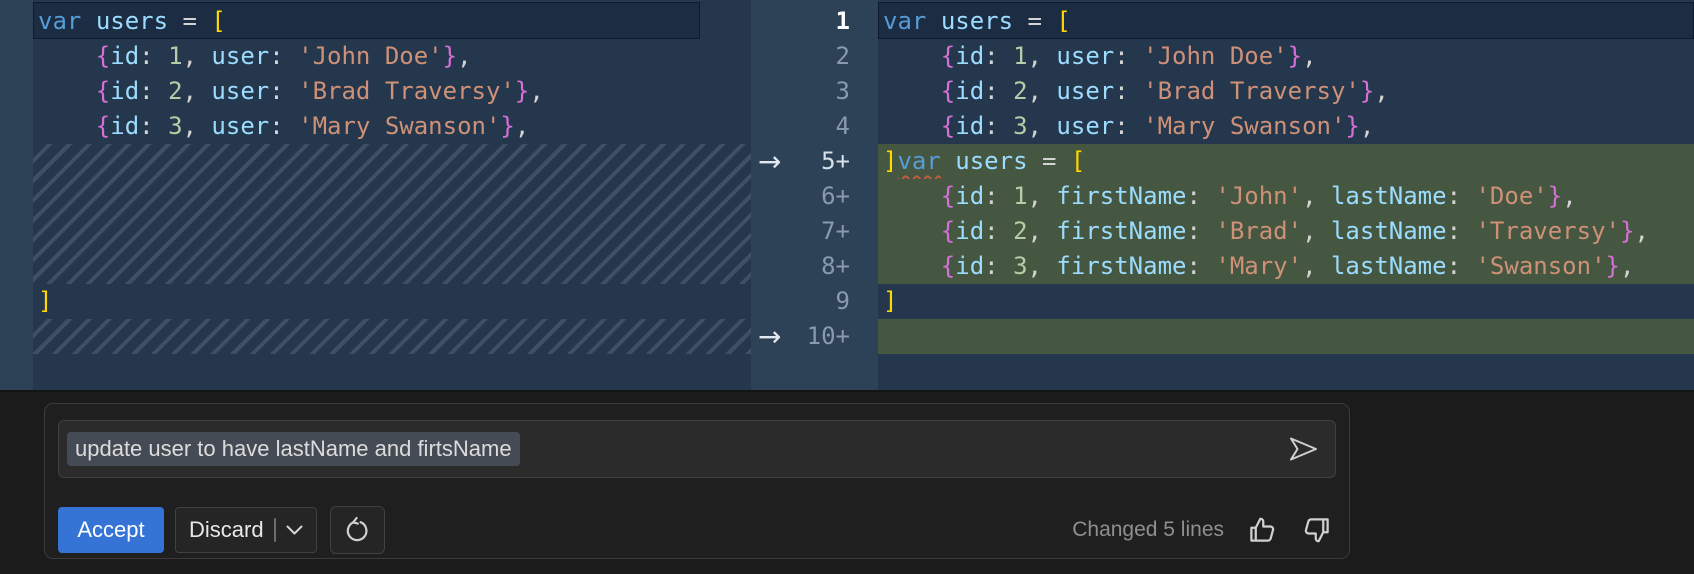  I want to click on line-number: 8+, so click(835, 266).